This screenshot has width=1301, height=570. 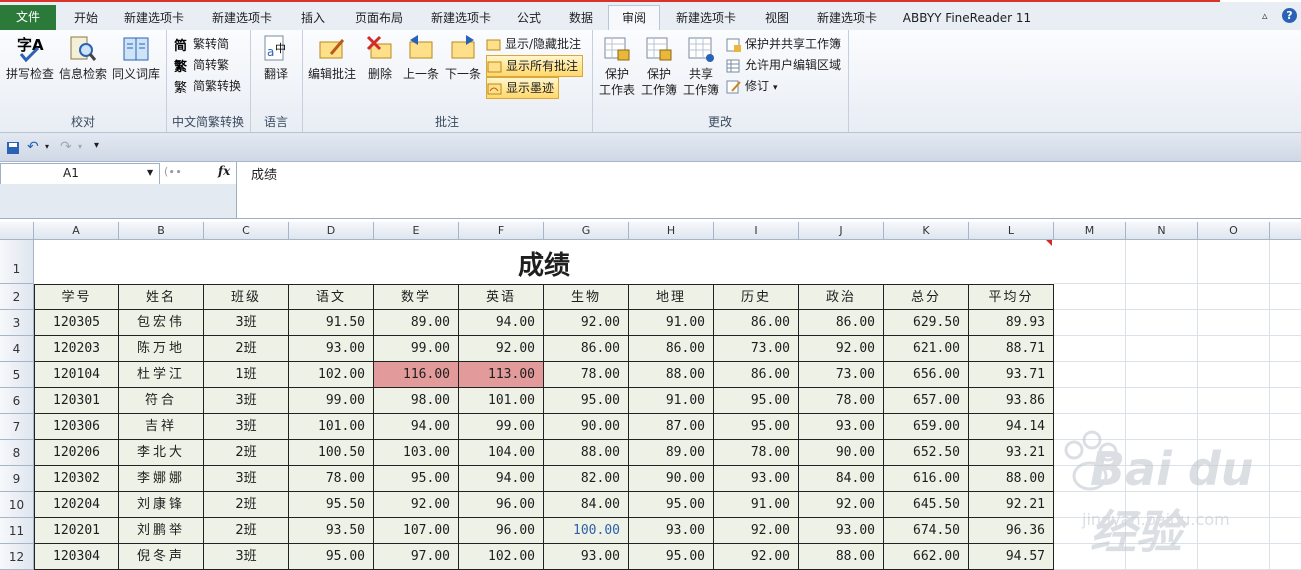 I want to click on header-cell: 姓名, so click(x=161, y=297).